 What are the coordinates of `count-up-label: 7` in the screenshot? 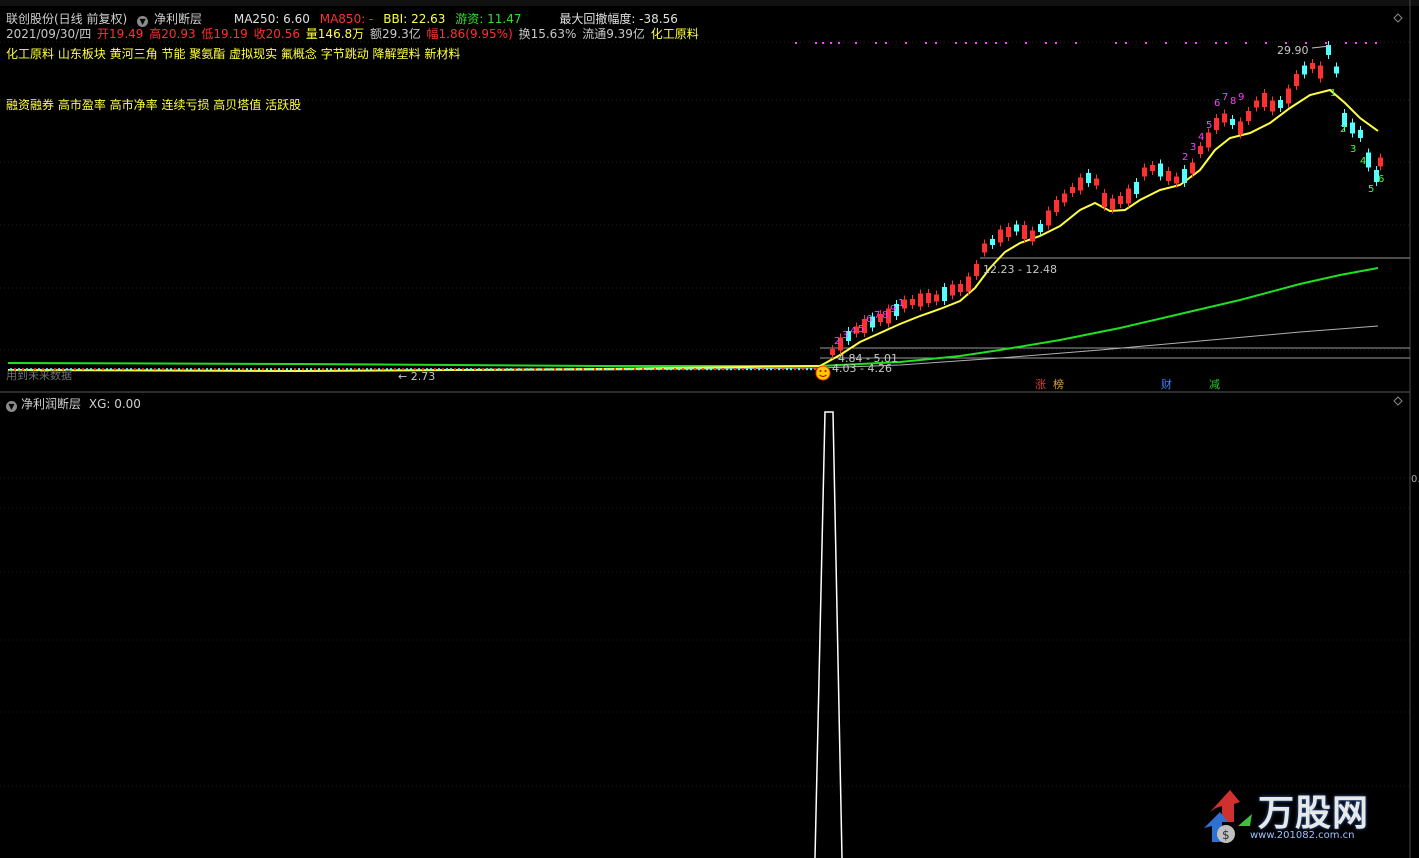 It's located at (1225, 97).